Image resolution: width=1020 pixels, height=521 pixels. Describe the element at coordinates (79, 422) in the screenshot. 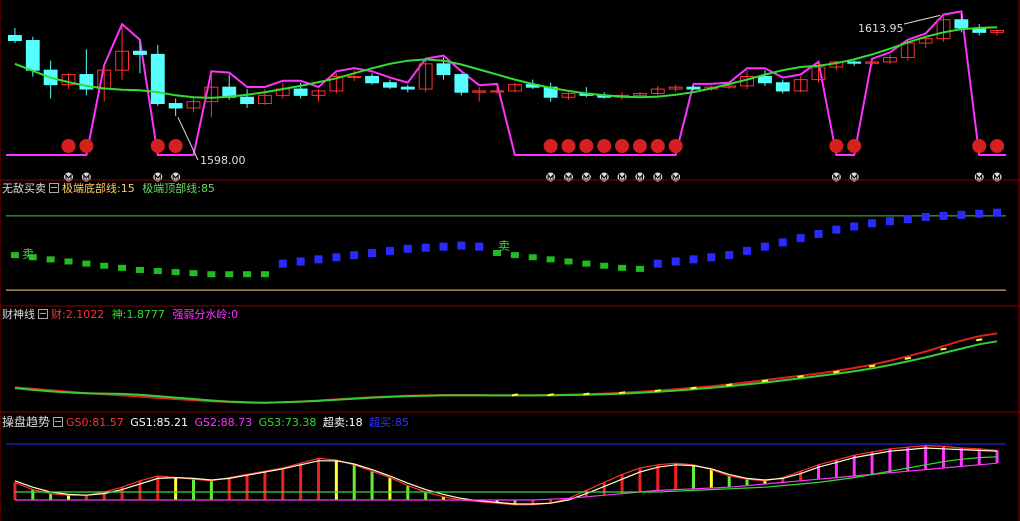

I see `panel4-label-1: GS0:` at that location.